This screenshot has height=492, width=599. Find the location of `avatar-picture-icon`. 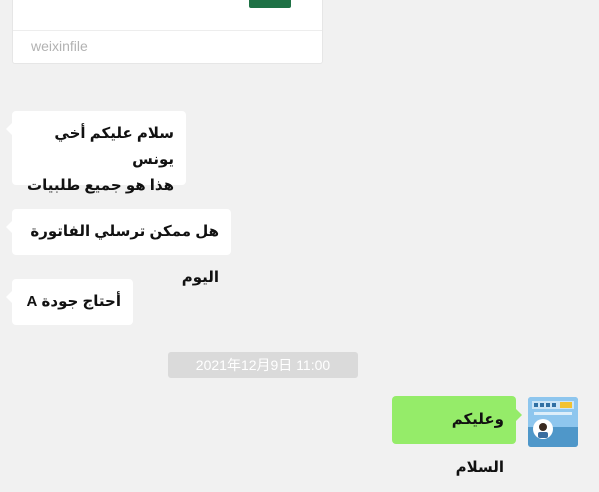

avatar-picture-icon is located at coordinates (553, 422).